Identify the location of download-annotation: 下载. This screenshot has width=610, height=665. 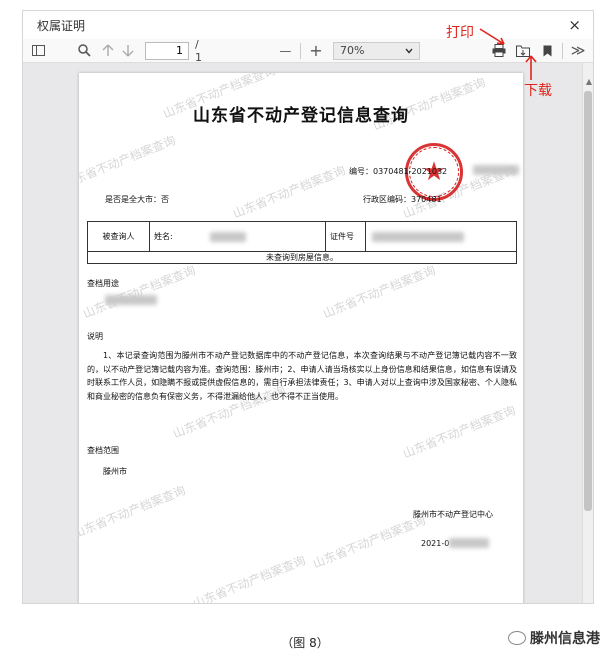
(538, 91).